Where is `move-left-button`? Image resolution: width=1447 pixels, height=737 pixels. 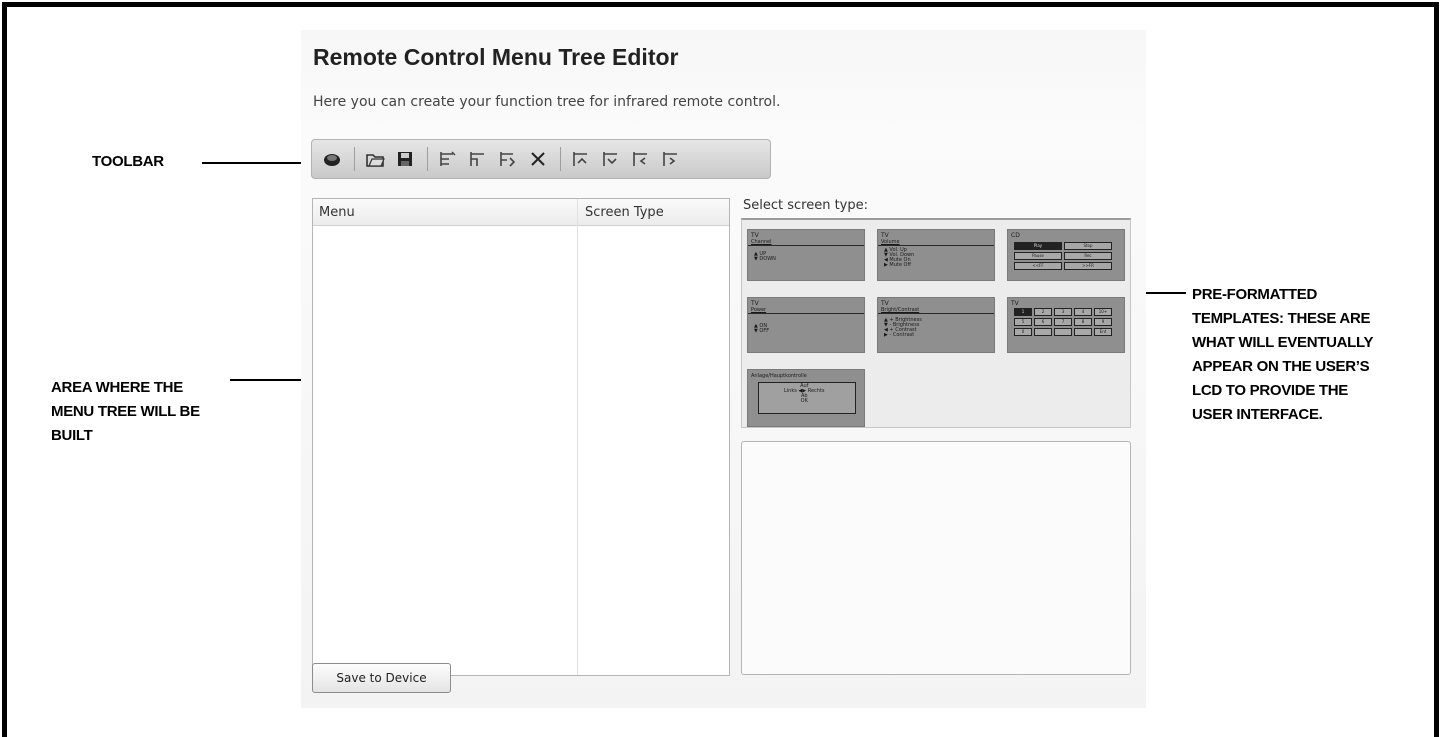 move-left-button is located at coordinates (641, 159).